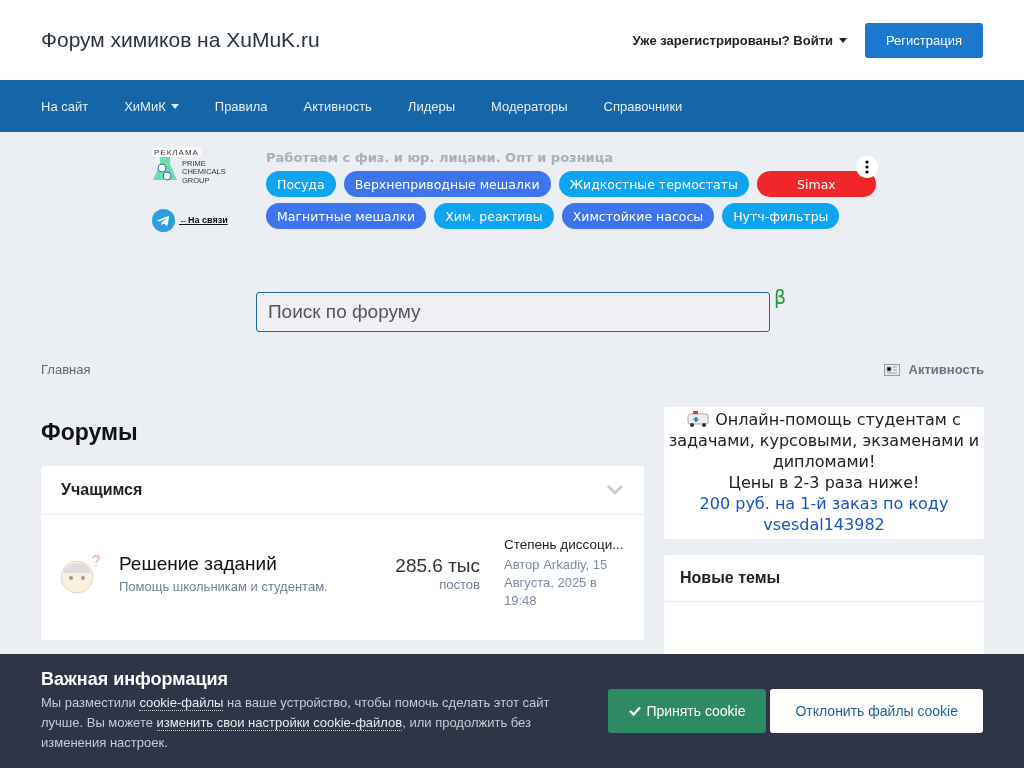  Describe the element at coordinates (891, 369) in the screenshot. I see `newspaper-icon` at that location.